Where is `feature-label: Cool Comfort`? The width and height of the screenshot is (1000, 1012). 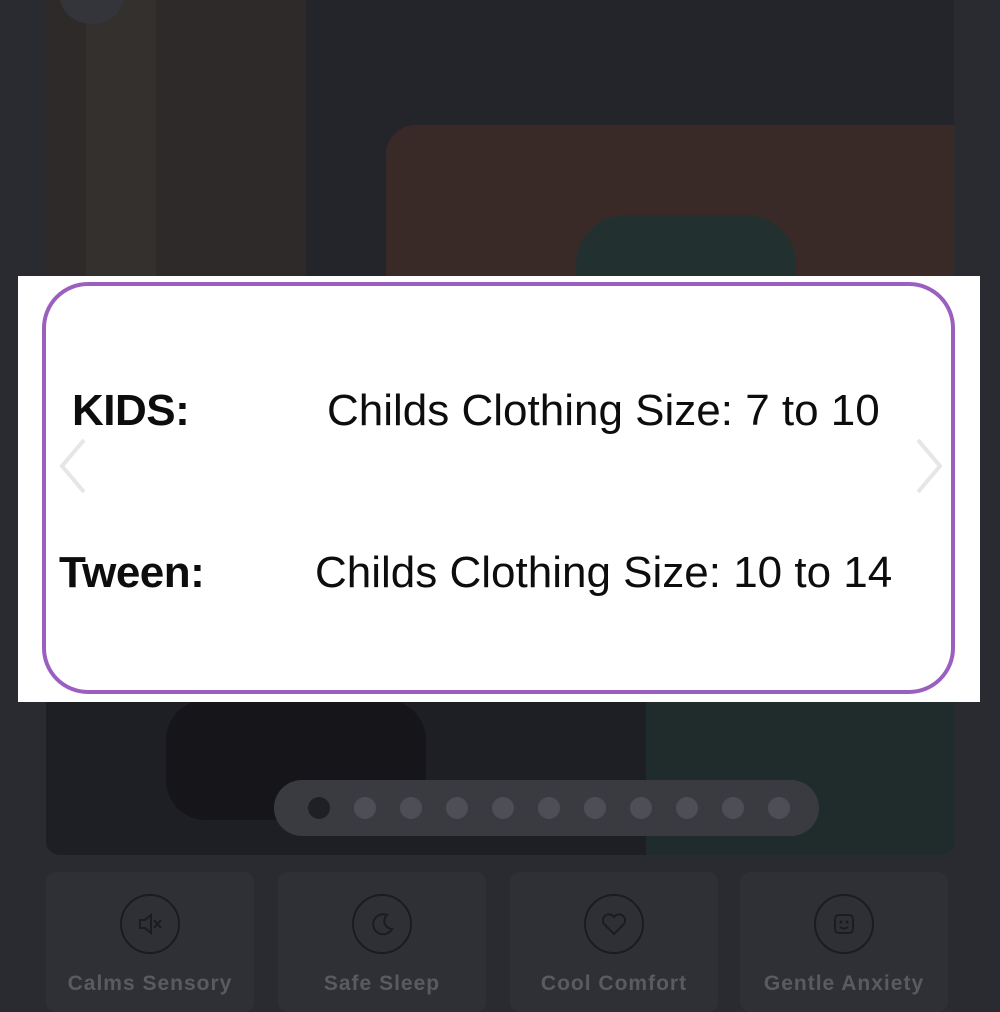
feature-label: Cool Comfort is located at coordinates (614, 983).